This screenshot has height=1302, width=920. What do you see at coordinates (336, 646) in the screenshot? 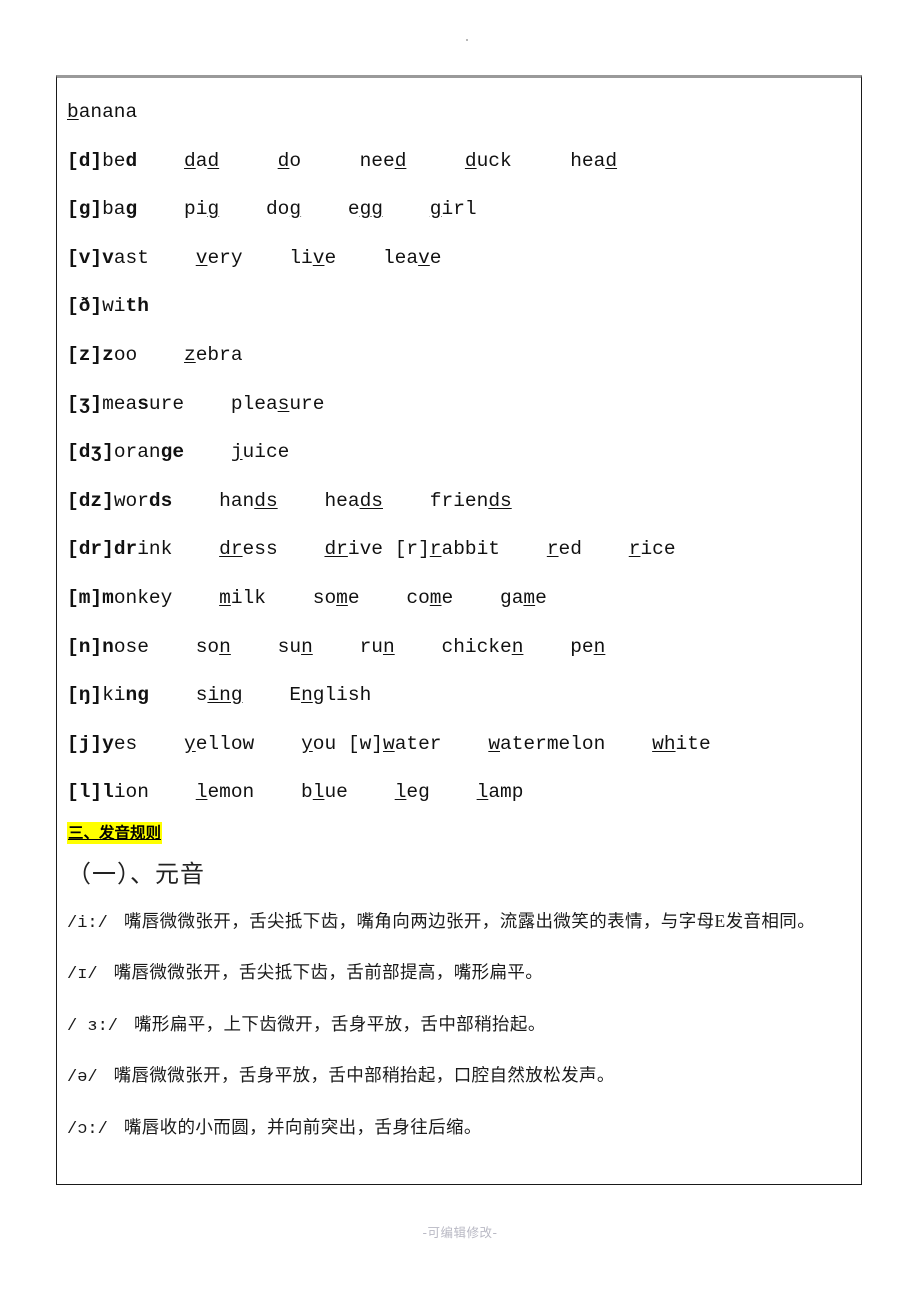
I see `phonetic-row-n: [n]nose son sun run chicken pen` at bounding box center [336, 646].